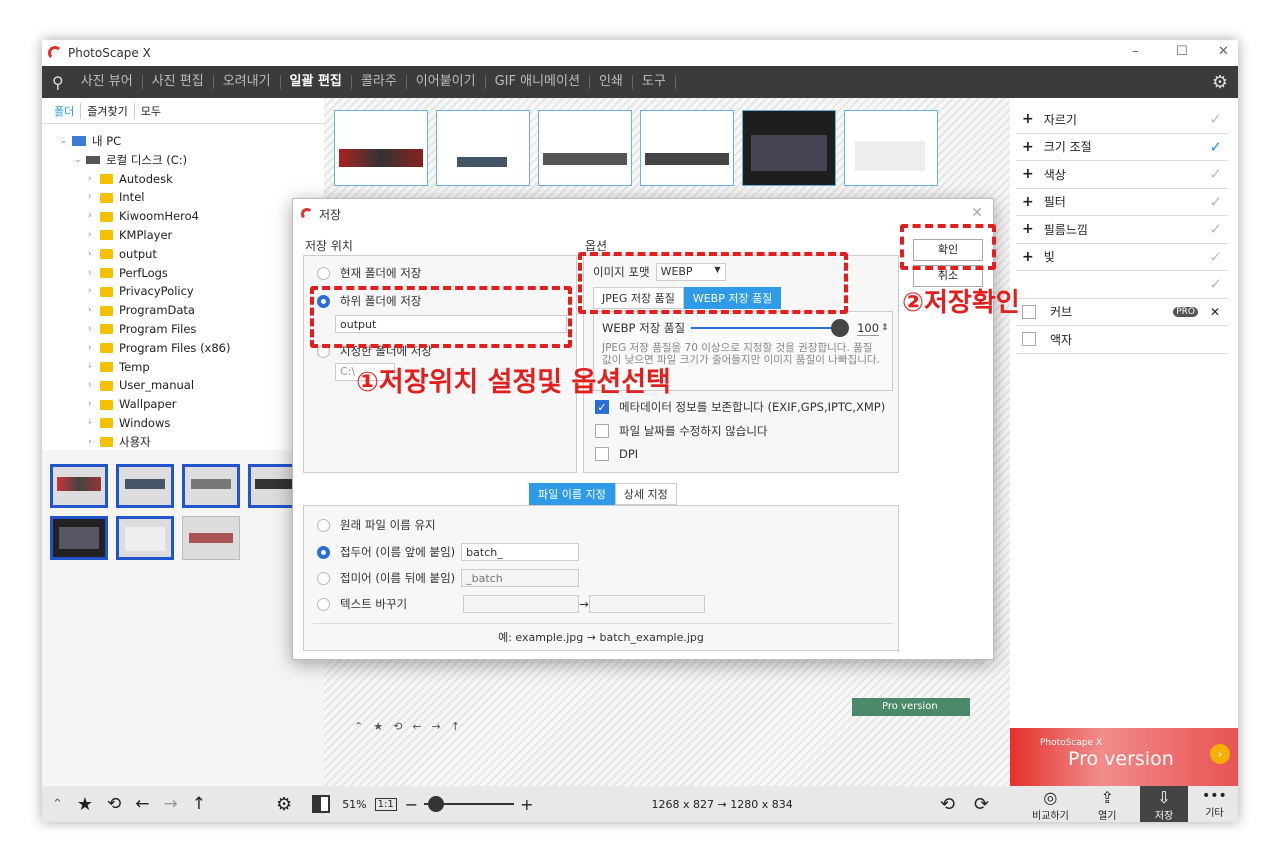  I want to click on menu-gif: GIF 애니메이션, so click(538, 82).